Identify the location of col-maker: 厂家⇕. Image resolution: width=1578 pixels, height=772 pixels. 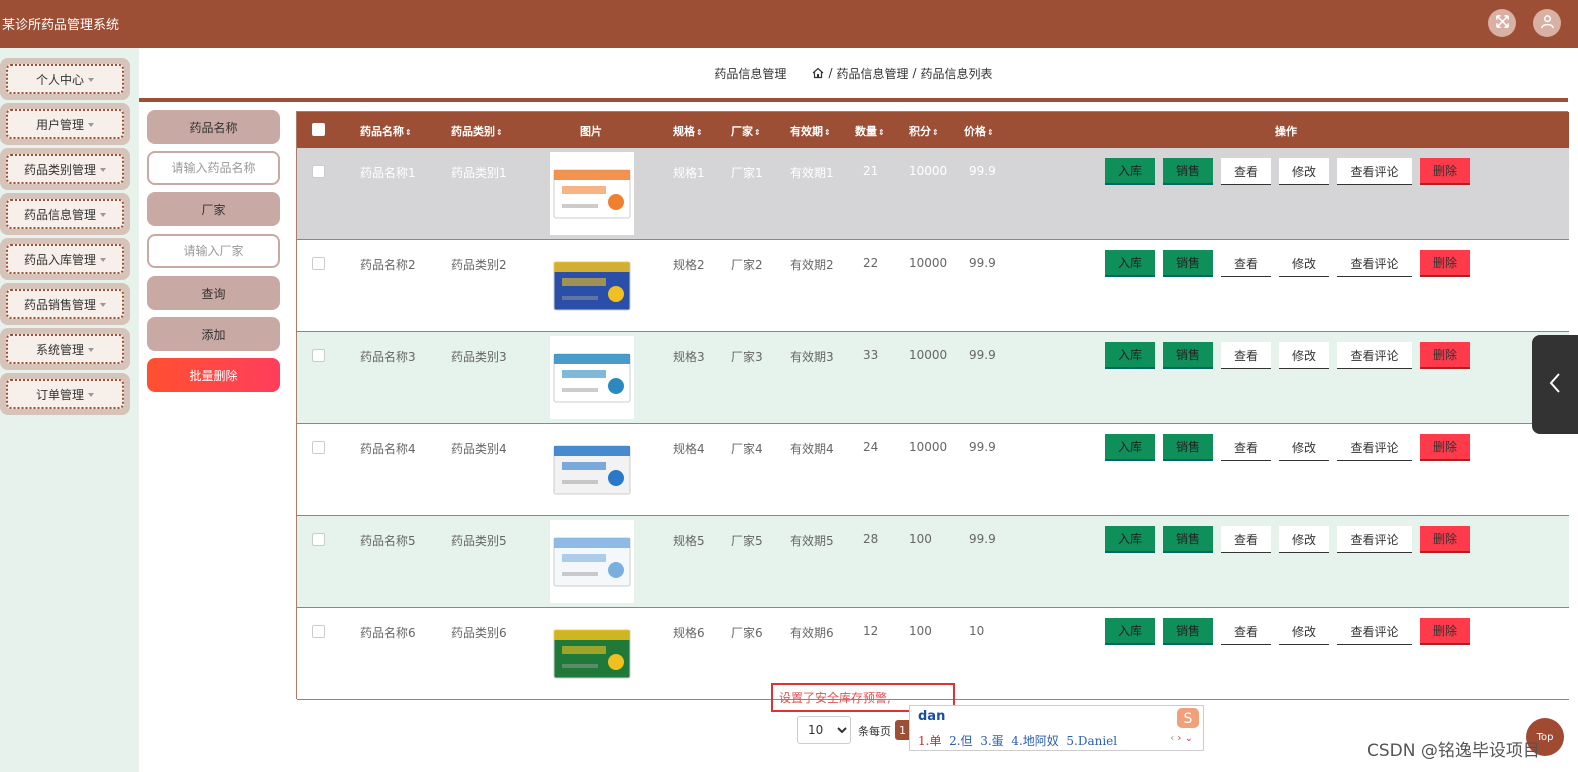
(746, 131).